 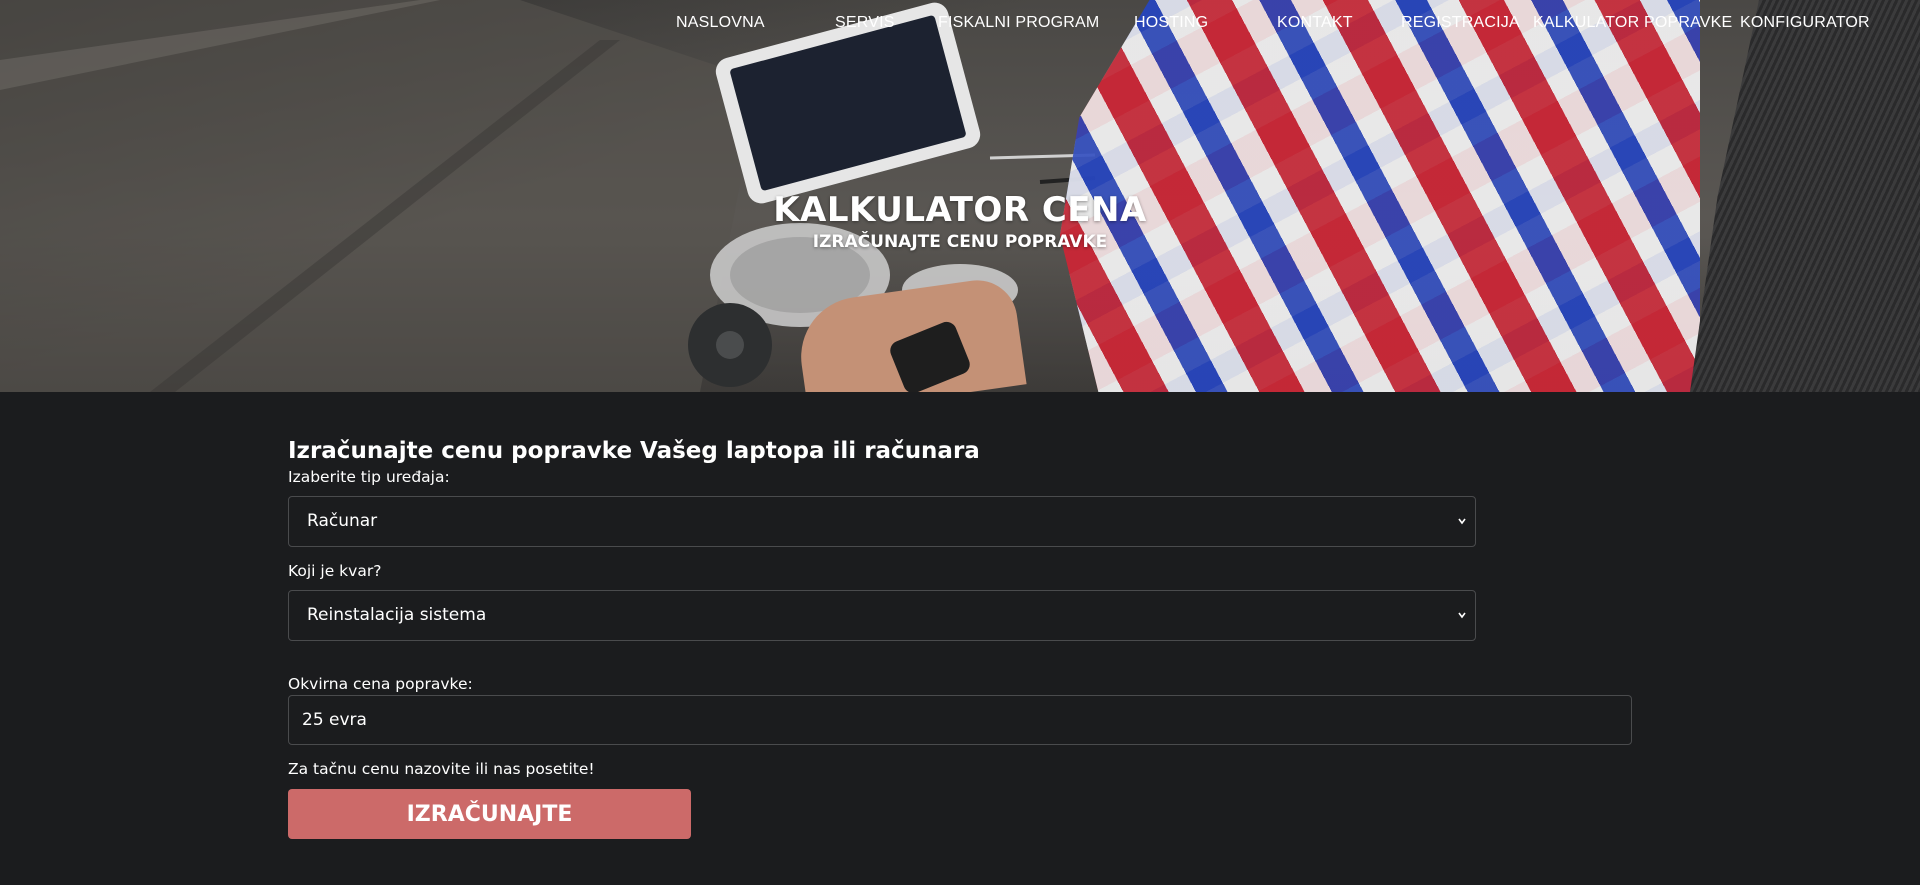 I want to click on fault-type-value: Reinstalacija sistema, so click(x=397, y=615).